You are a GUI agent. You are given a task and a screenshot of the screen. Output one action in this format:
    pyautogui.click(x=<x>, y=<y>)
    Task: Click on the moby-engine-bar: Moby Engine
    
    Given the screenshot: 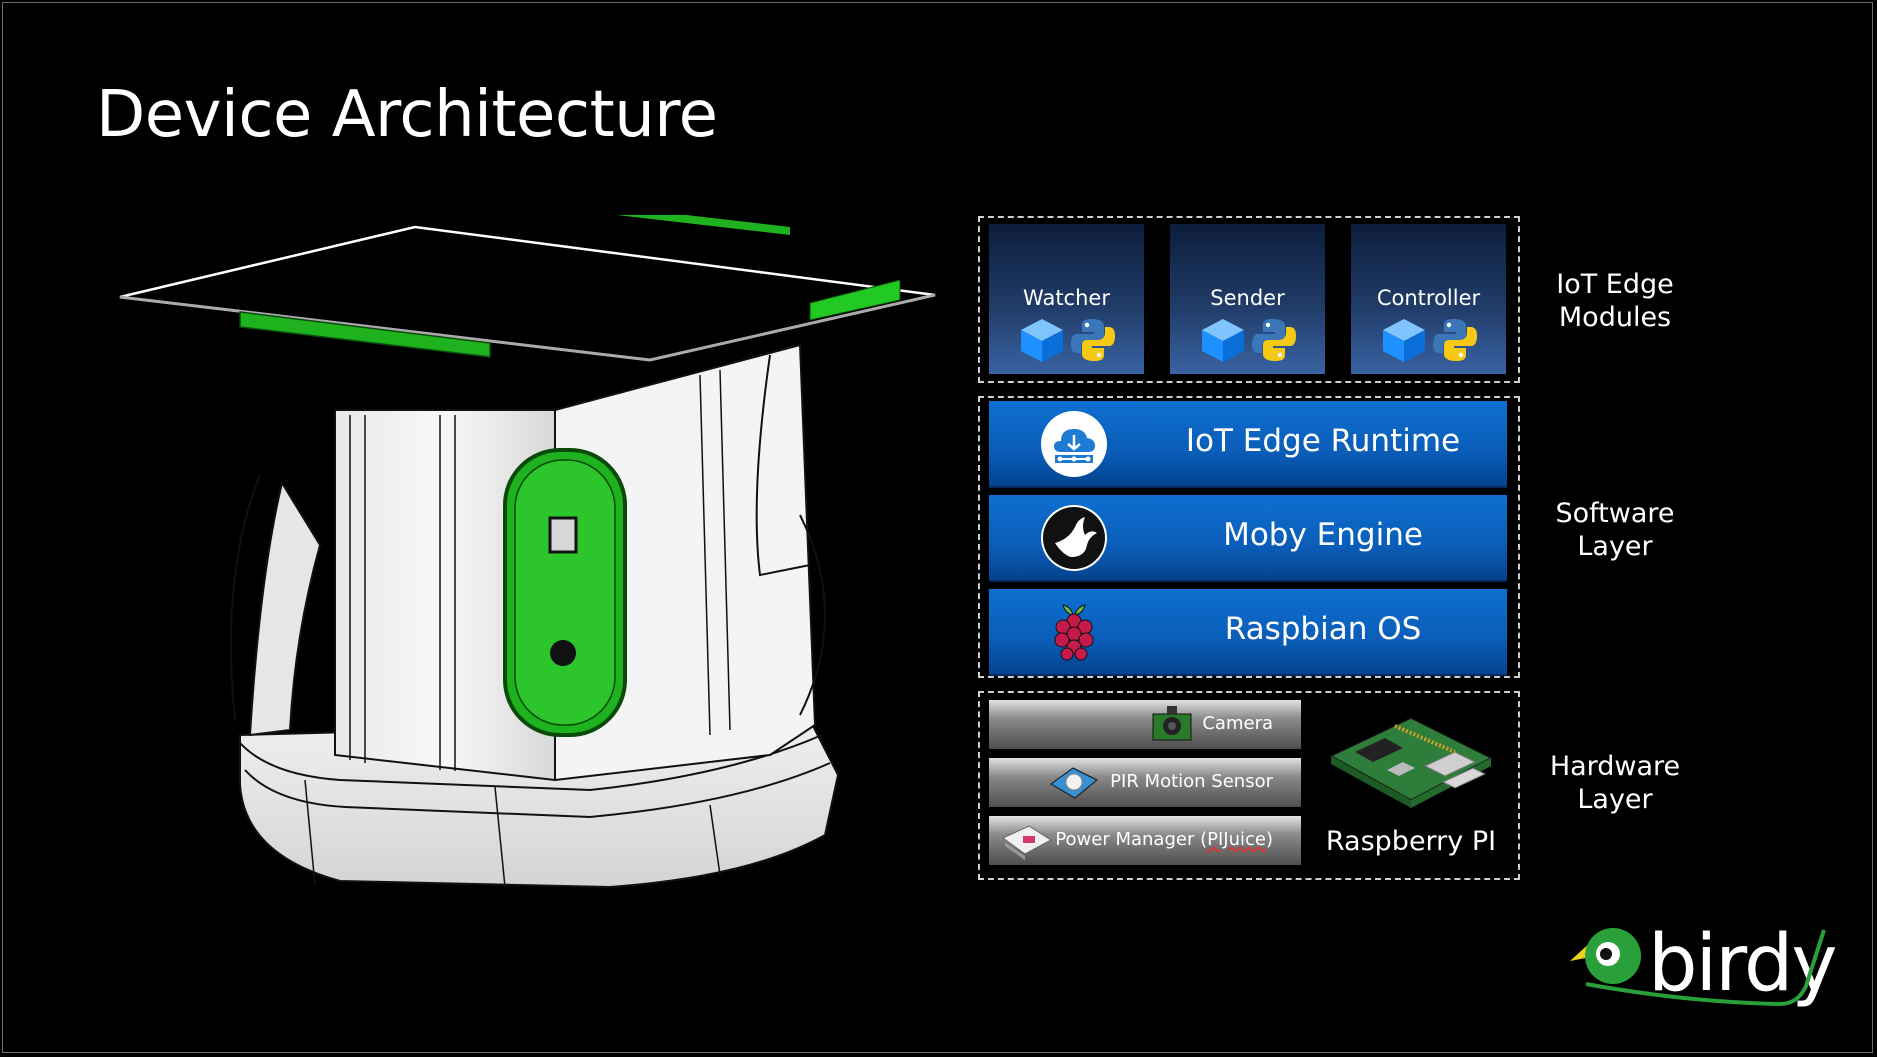 What is the action you would take?
    pyautogui.click(x=1248, y=538)
    